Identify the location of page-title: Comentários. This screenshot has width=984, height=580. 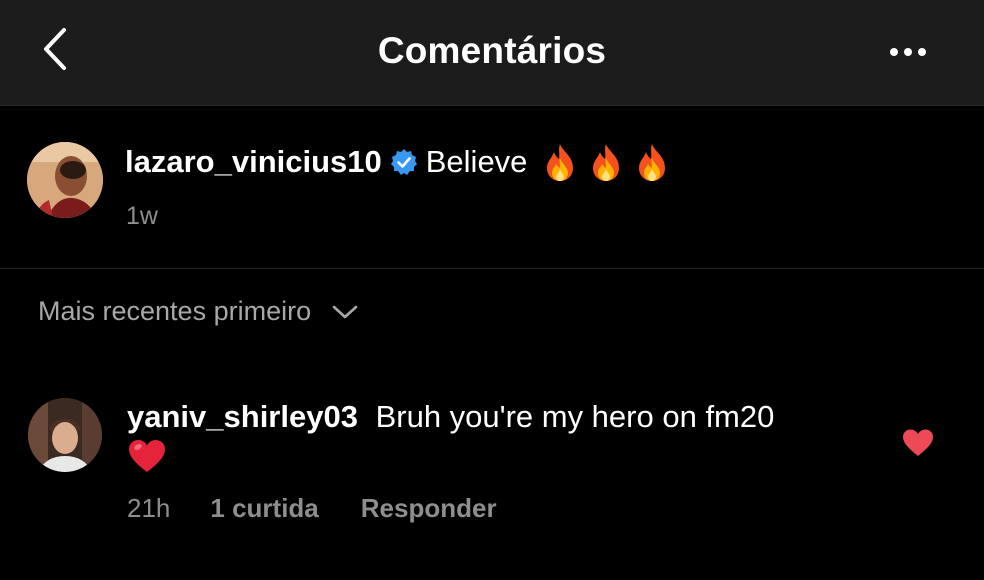
(492, 50).